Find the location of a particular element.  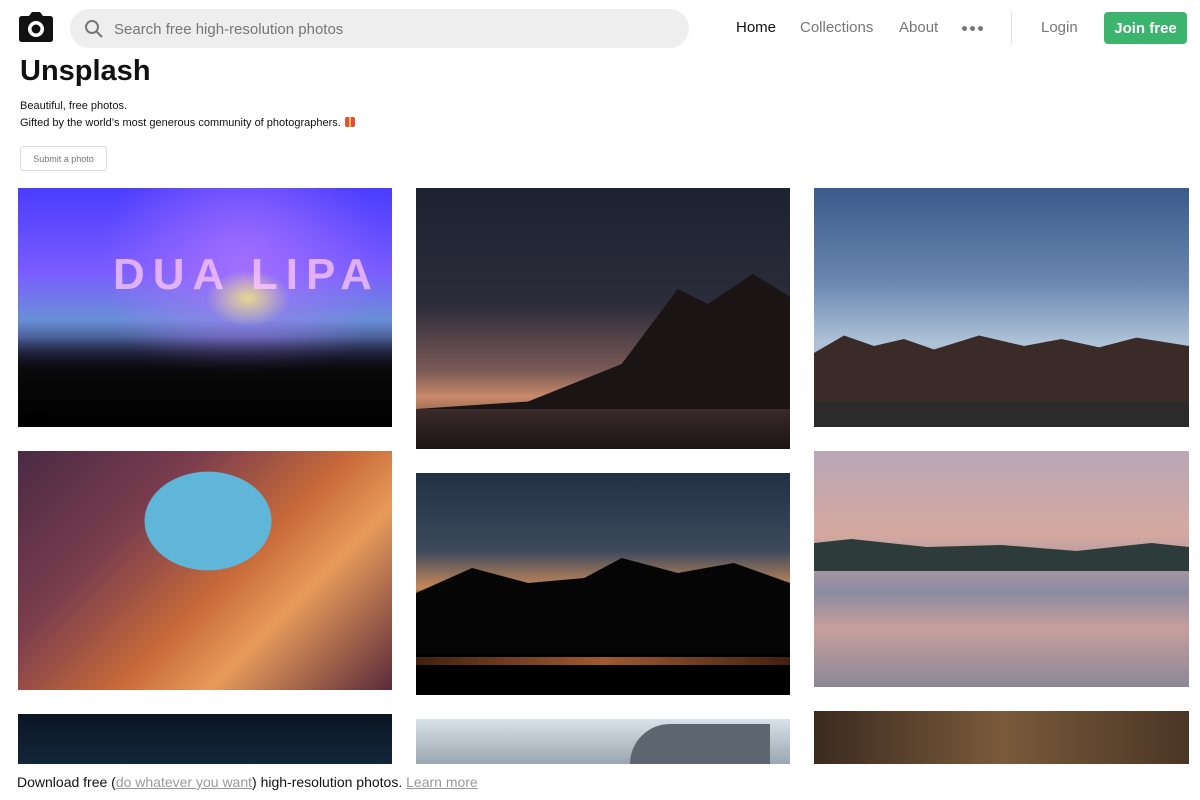

search-input is located at coordinates (394, 29).